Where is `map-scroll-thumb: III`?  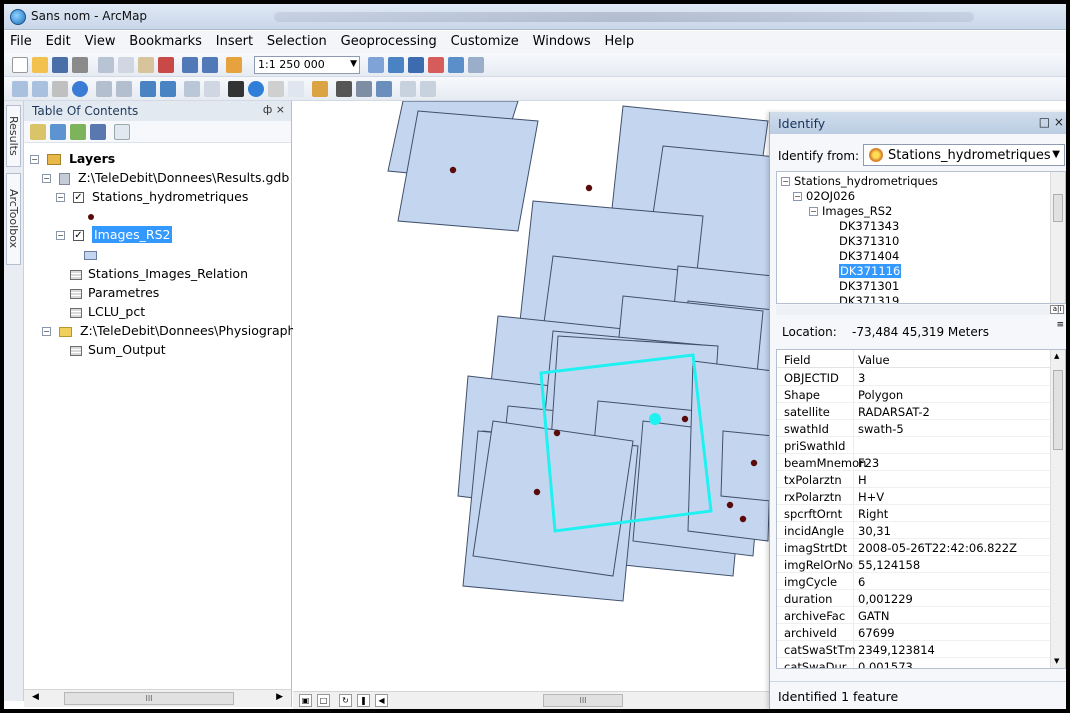 map-scroll-thumb: III is located at coordinates (583, 700).